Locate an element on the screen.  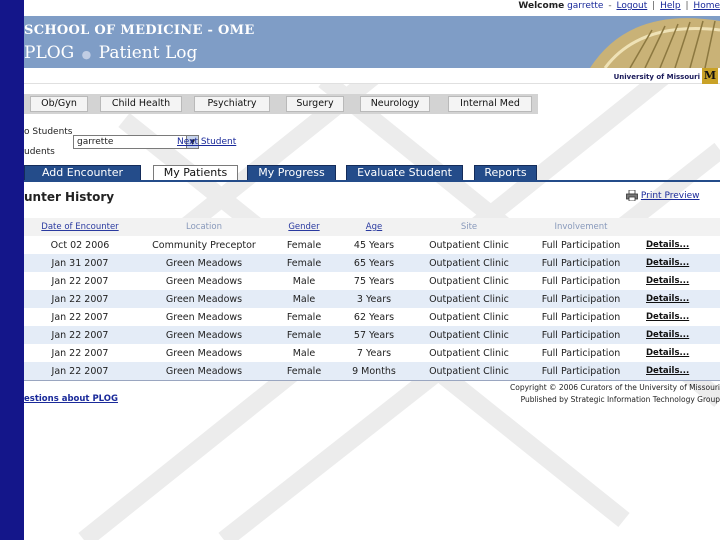
tab-surgery: Surgery is located at coordinates (315, 104).